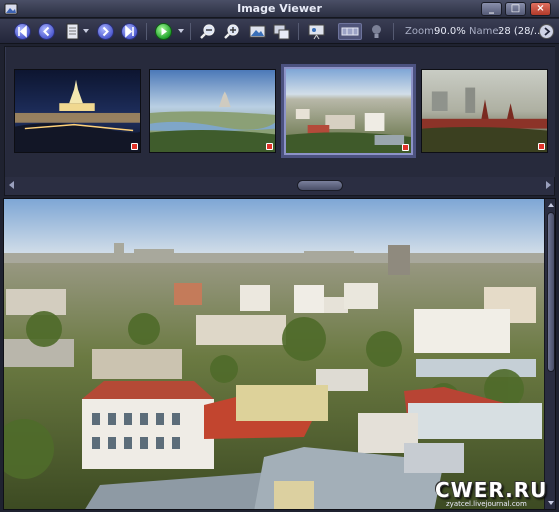 The image size is (559, 512). I want to click on title-bar: Image Viewer _ □ ×, so click(279, 9).